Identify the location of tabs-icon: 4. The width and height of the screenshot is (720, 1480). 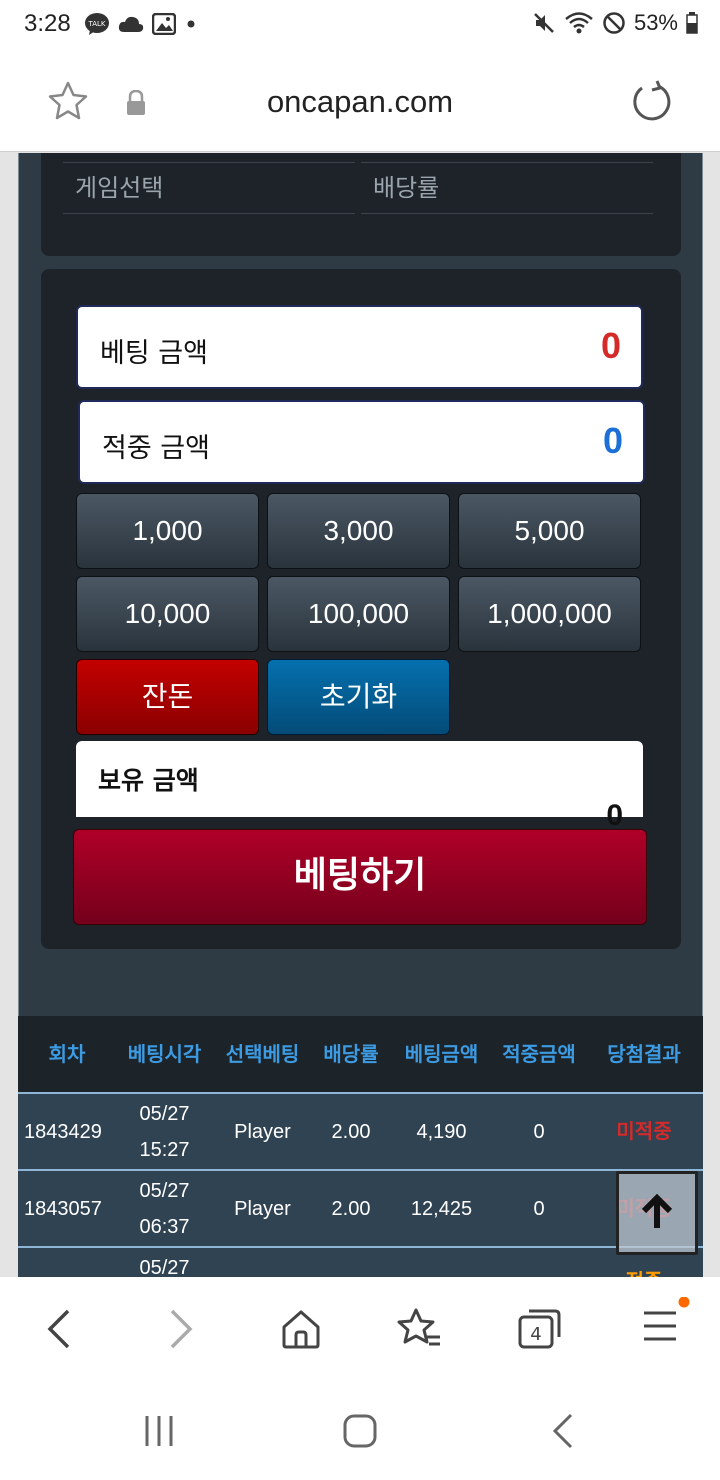
(540, 1329).